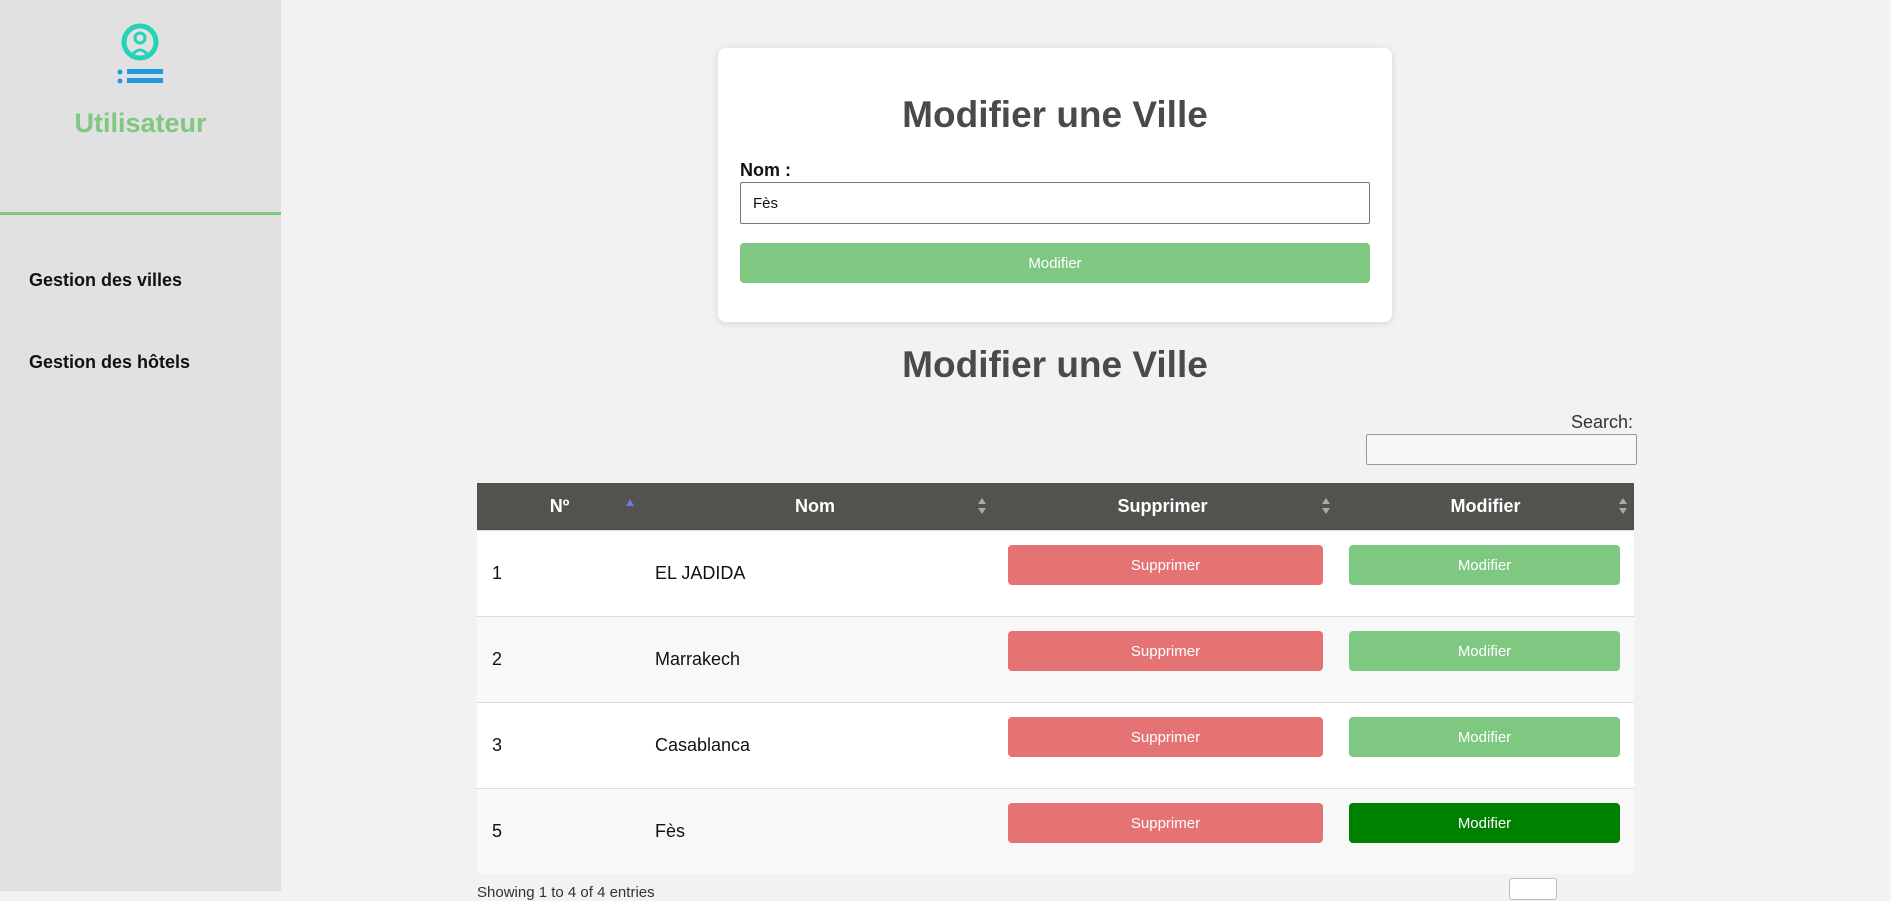 This screenshot has height=901, width=1891. What do you see at coordinates (497, 659) in the screenshot?
I see `cell-no: 2` at bounding box center [497, 659].